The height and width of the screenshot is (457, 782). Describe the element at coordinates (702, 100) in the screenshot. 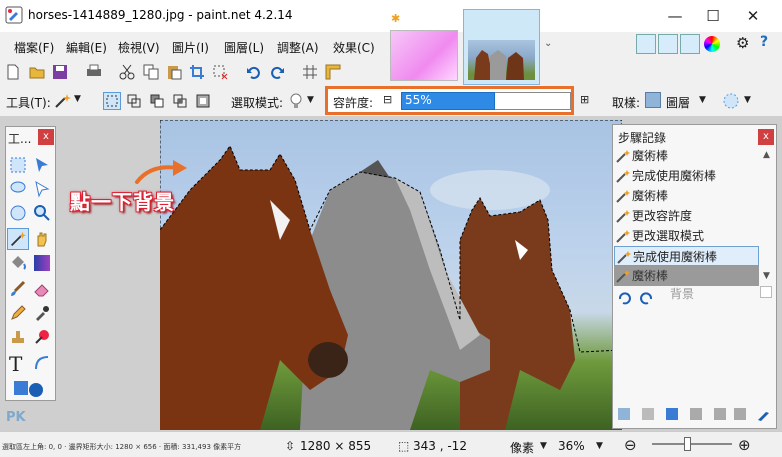

I see `sampling-chevron-icon: ▼` at that location.